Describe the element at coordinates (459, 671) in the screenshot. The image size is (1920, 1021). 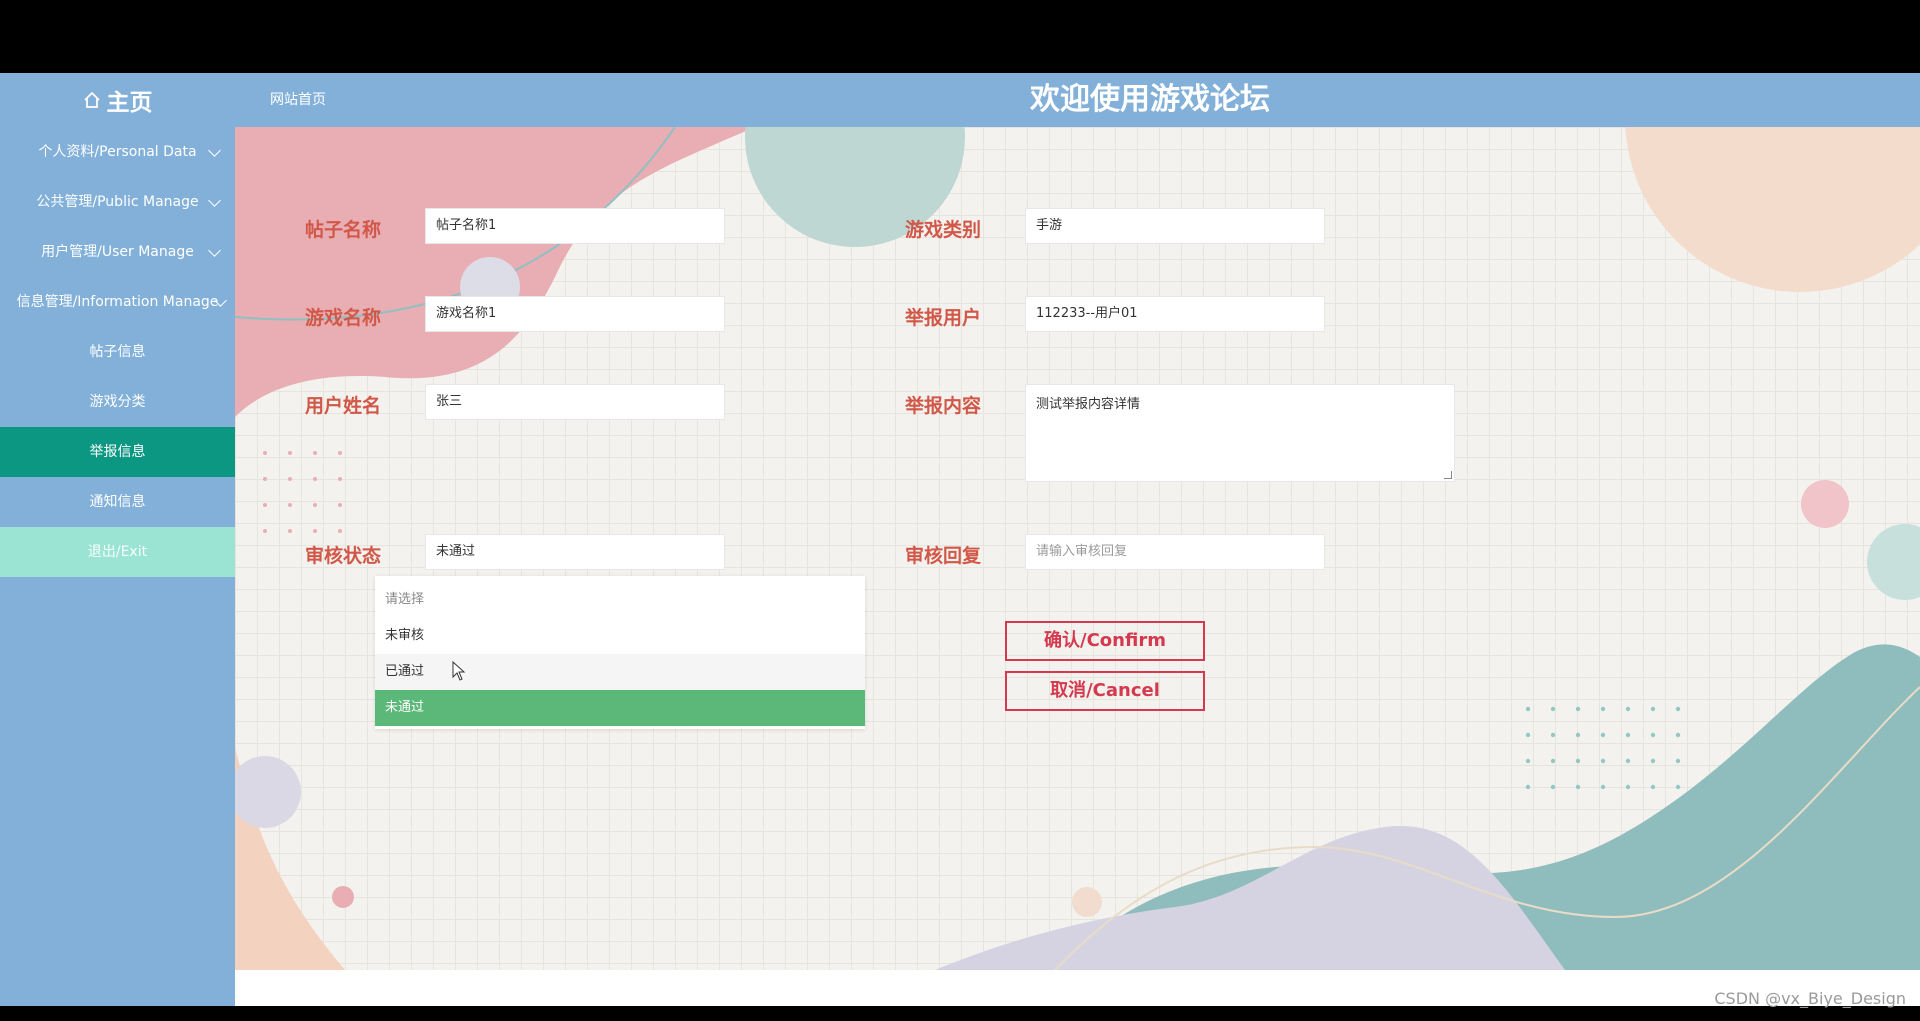
I see `mouse-cursor-icon` at that location.